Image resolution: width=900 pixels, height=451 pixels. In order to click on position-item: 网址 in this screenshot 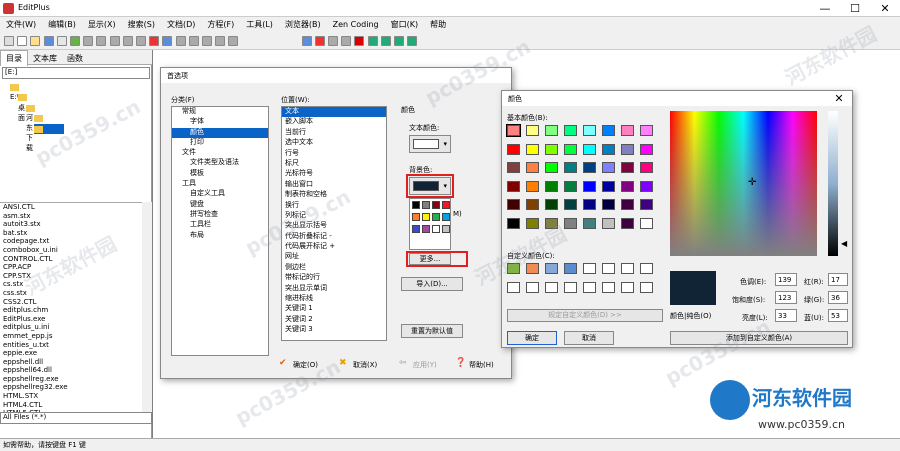, I will do `click(334, 257)`.